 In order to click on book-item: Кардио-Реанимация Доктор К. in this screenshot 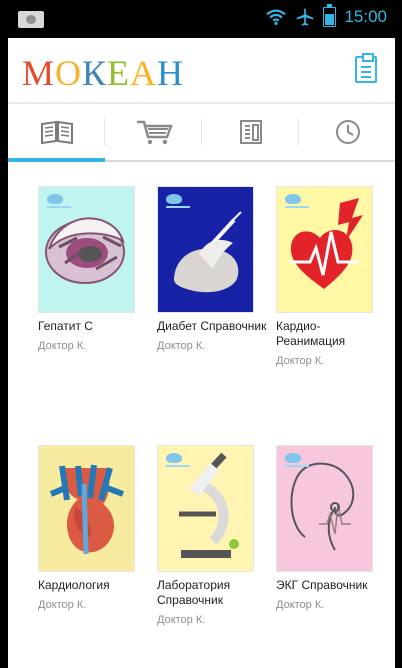, I will do `click(332, 276)`.